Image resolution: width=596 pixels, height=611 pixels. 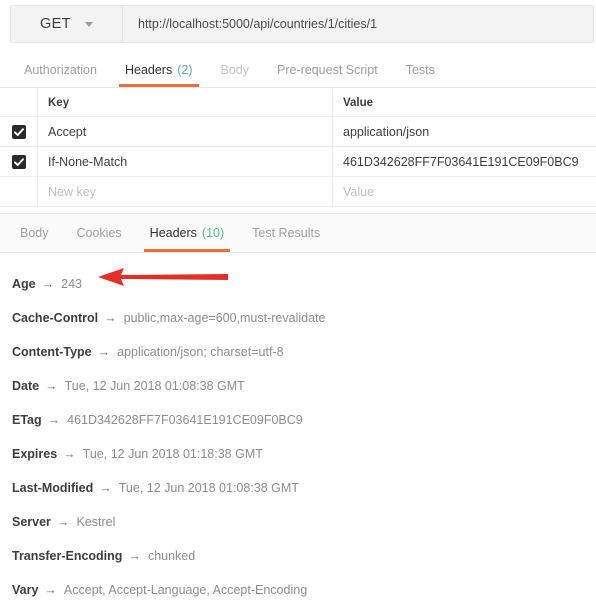 I want to click on list-item: Expires → Tue, 12 Jun 2018 01:18:38 GMT, so click(x=304, y=454).